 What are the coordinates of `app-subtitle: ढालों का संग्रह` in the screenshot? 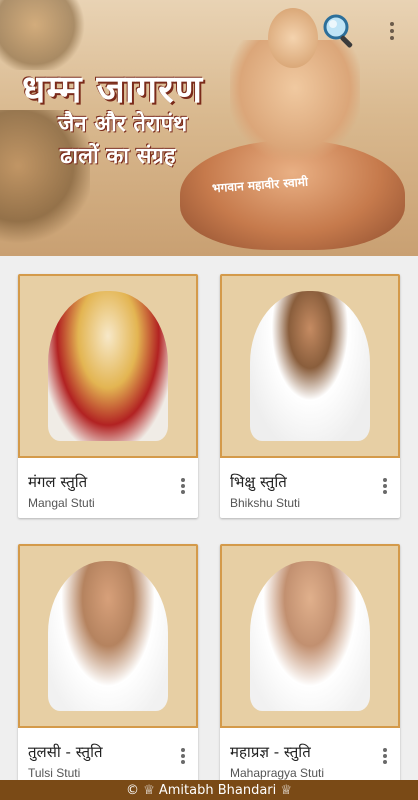 It's located at (118, 156).